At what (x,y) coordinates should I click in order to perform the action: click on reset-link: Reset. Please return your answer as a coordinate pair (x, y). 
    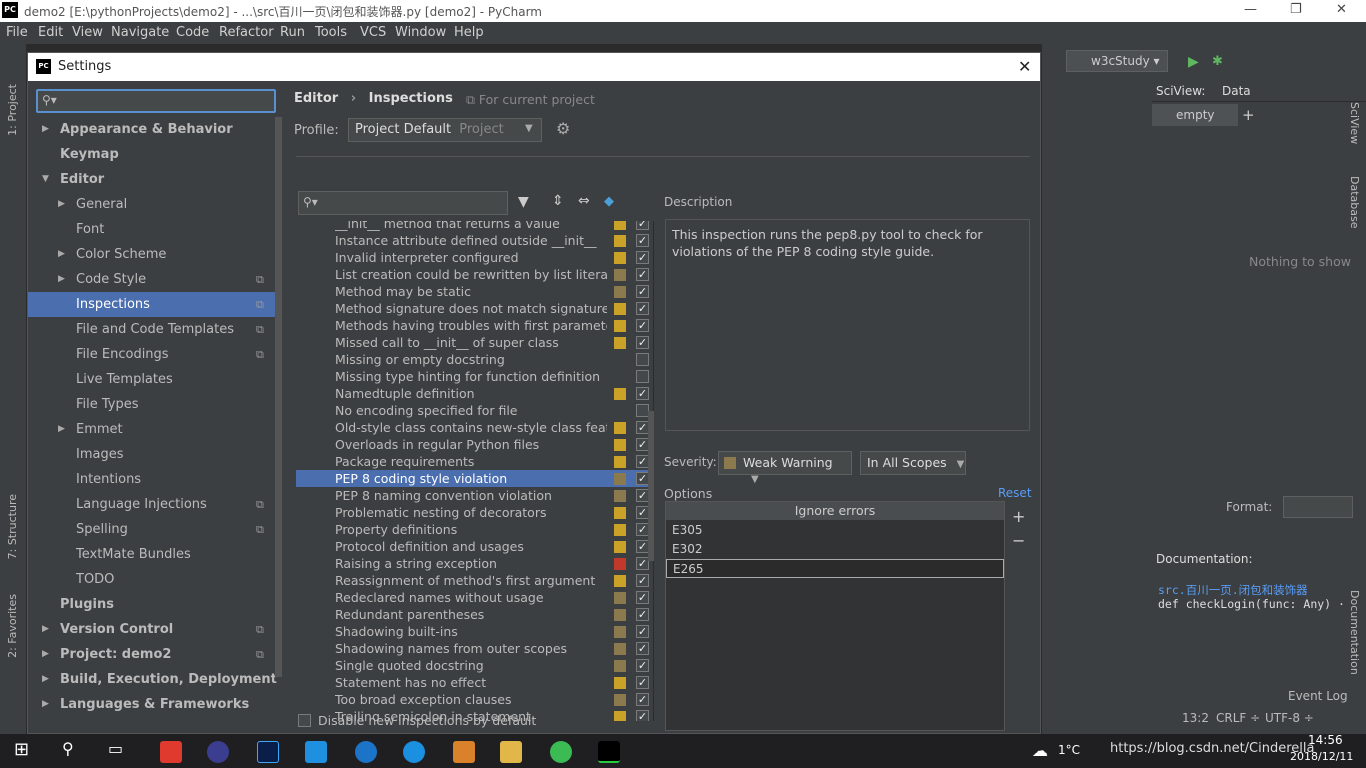
    Looking at the image, I should click on (1015, 493).